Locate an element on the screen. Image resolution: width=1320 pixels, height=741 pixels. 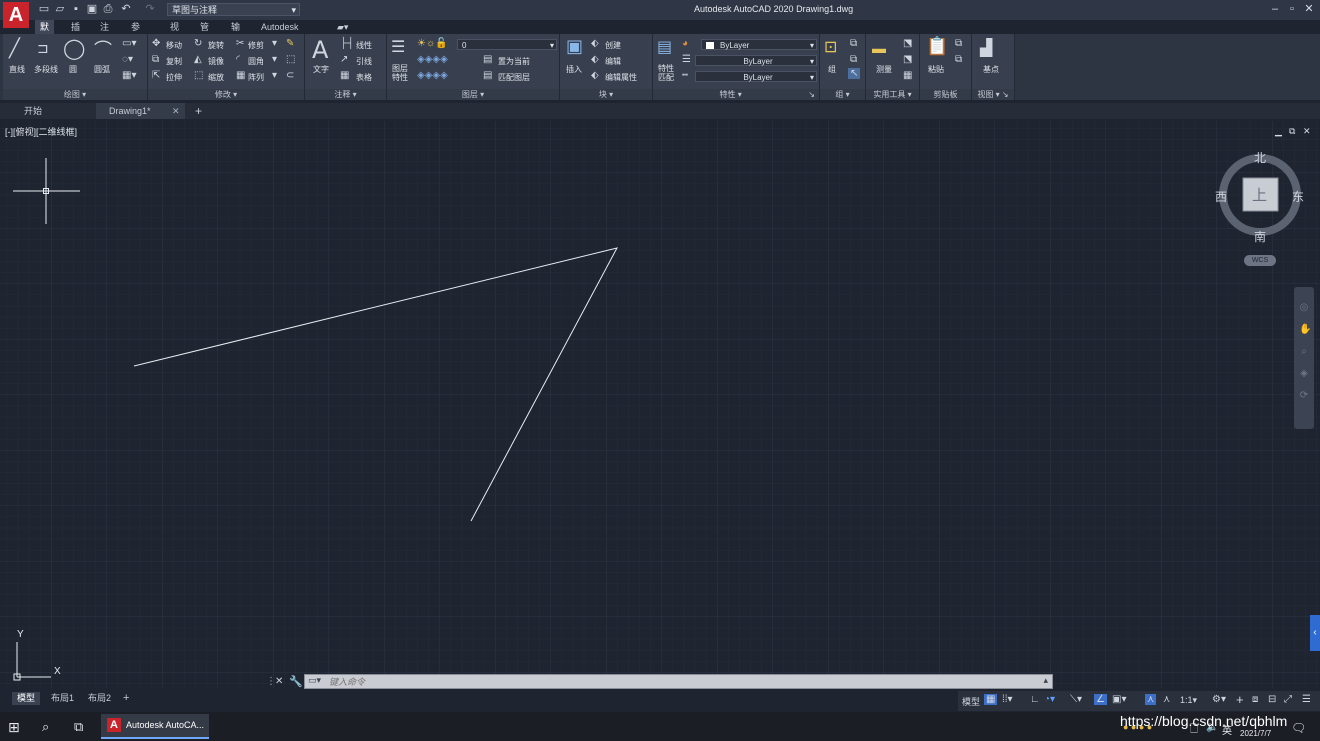
arc-tool-label: 圆弧 is located at coordinates (102, 69).